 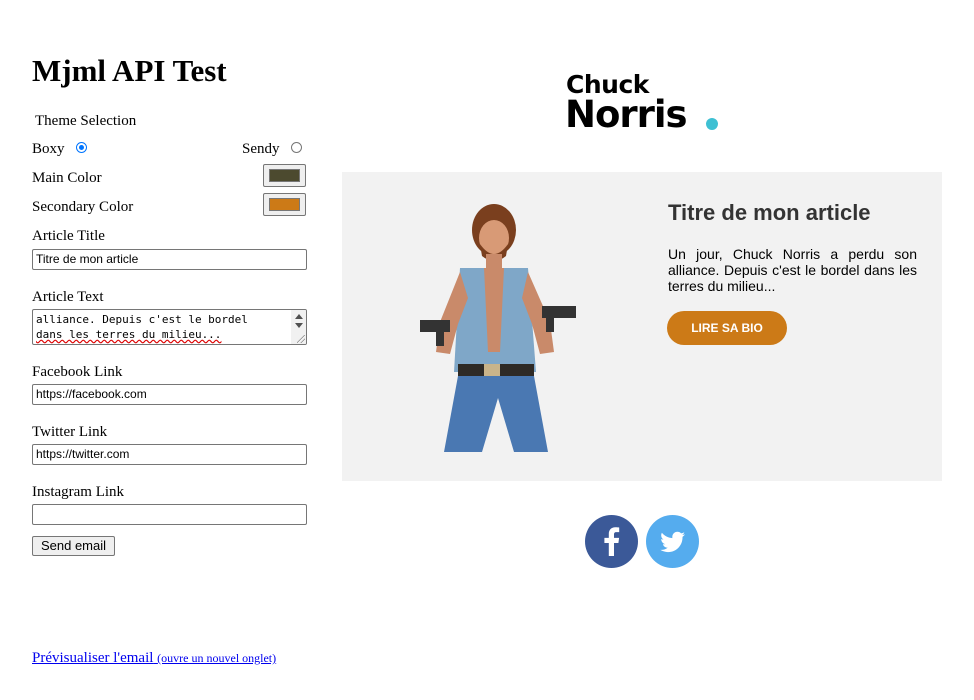 I want to click on send-email-button: Send email, so click(x=73, y=546).